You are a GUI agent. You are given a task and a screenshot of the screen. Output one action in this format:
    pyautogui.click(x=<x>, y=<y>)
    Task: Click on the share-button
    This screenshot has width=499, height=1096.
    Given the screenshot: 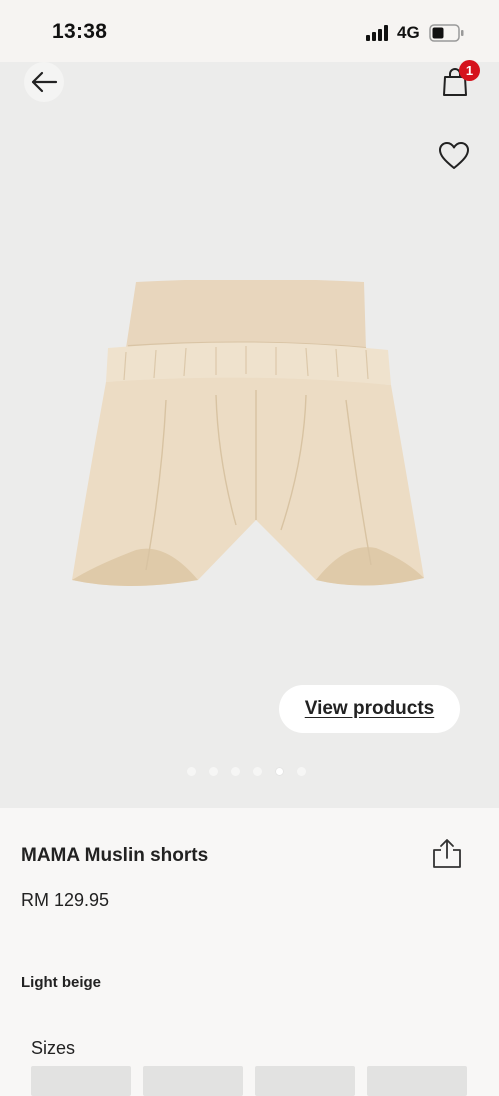 What is the action you would take?
    pyautogui.click(x=447, y=856)
    